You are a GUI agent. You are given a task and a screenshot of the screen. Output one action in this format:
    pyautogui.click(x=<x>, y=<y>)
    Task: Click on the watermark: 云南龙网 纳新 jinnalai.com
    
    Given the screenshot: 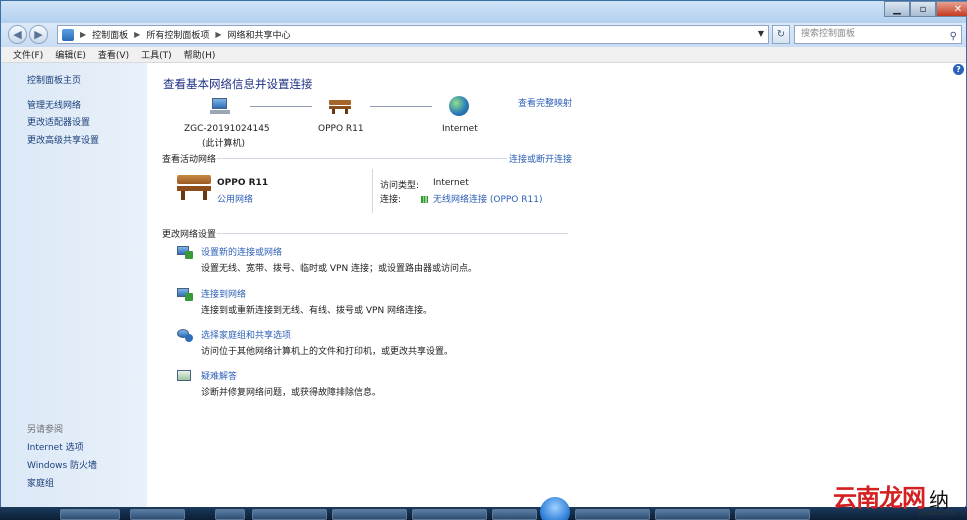 What is the action you would take?
    pyautogui.click(x=900, y=499)
    